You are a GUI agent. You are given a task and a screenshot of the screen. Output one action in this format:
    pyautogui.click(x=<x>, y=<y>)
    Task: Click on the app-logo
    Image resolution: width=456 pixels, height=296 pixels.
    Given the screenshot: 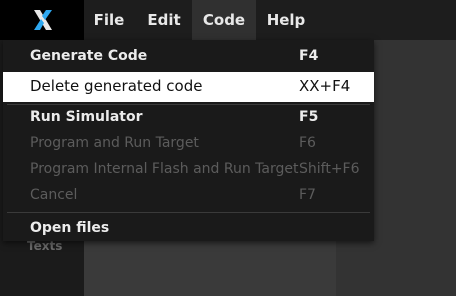 What is the action you would take?
    pyautogui.click(x=42, y=20)
    